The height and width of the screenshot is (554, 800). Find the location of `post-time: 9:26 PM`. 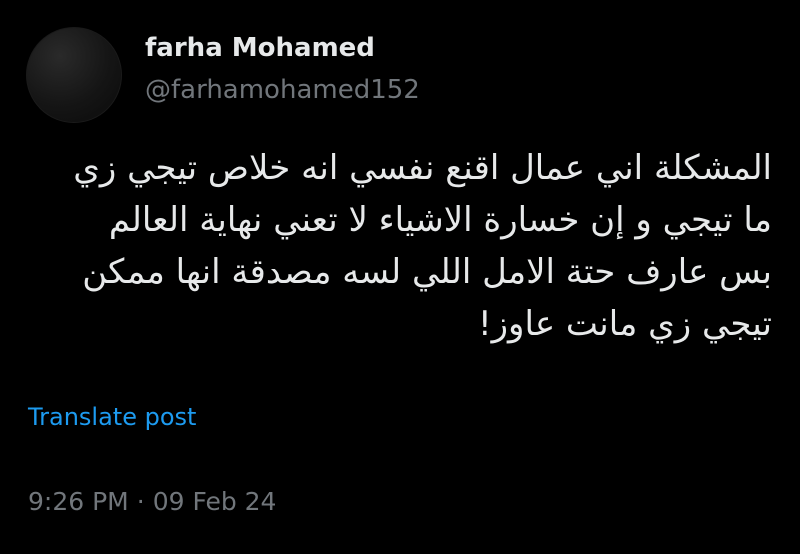

post-time: 9:26 PM is located at coordinates (78, 501).